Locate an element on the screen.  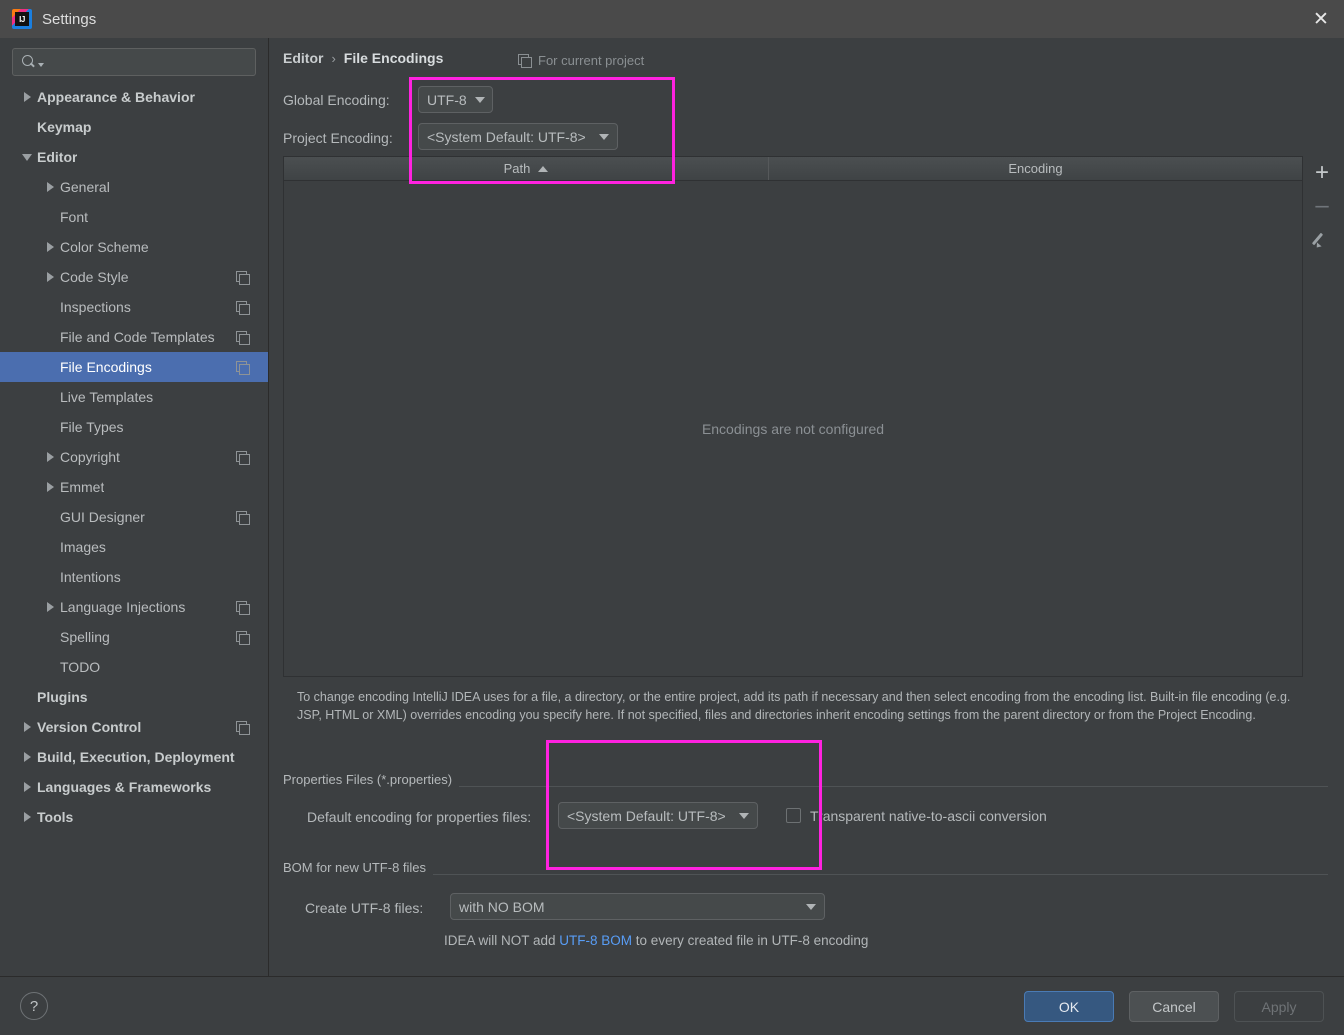
remove-encoding-button: – is located at coordinates (1322, 205).